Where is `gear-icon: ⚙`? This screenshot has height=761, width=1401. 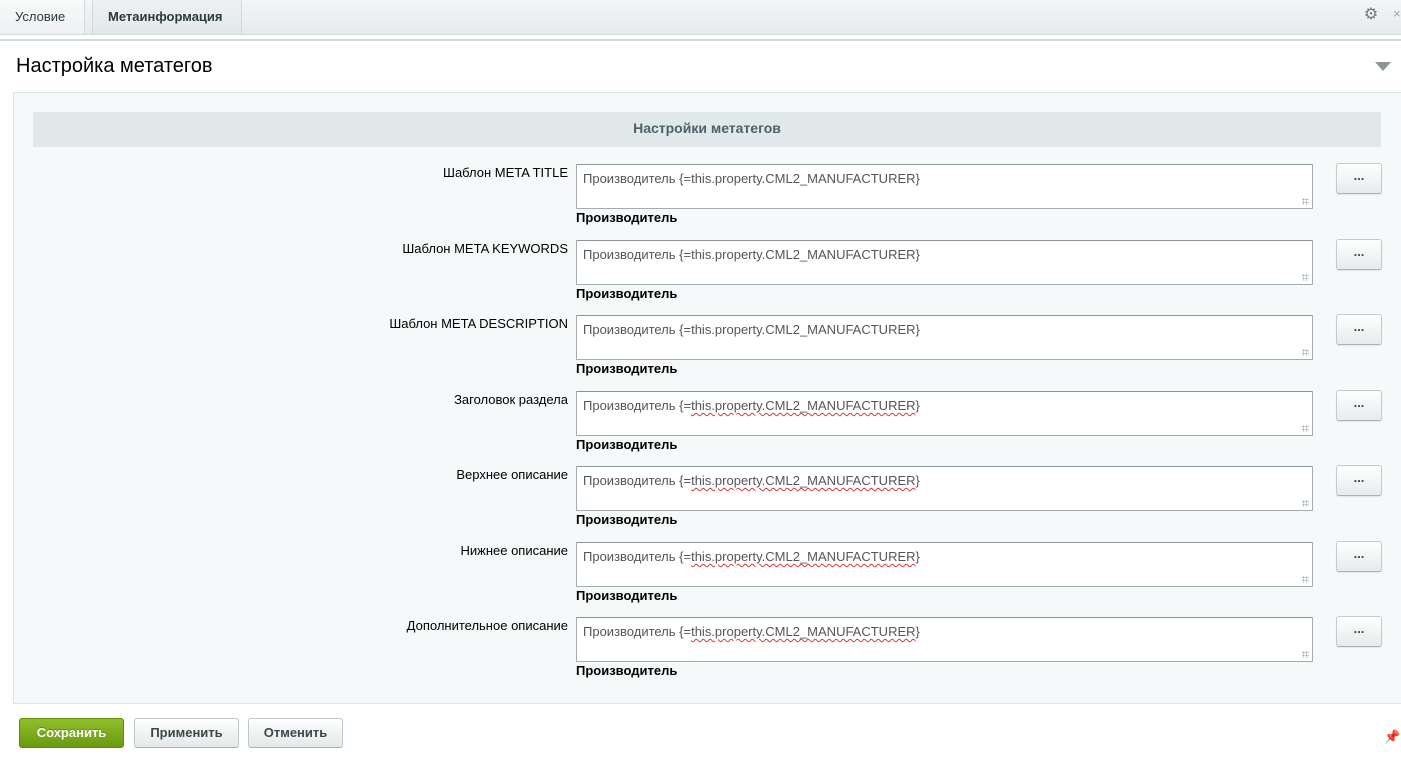 gear-icon: ⚙ is located at coordinates (1371, 15).